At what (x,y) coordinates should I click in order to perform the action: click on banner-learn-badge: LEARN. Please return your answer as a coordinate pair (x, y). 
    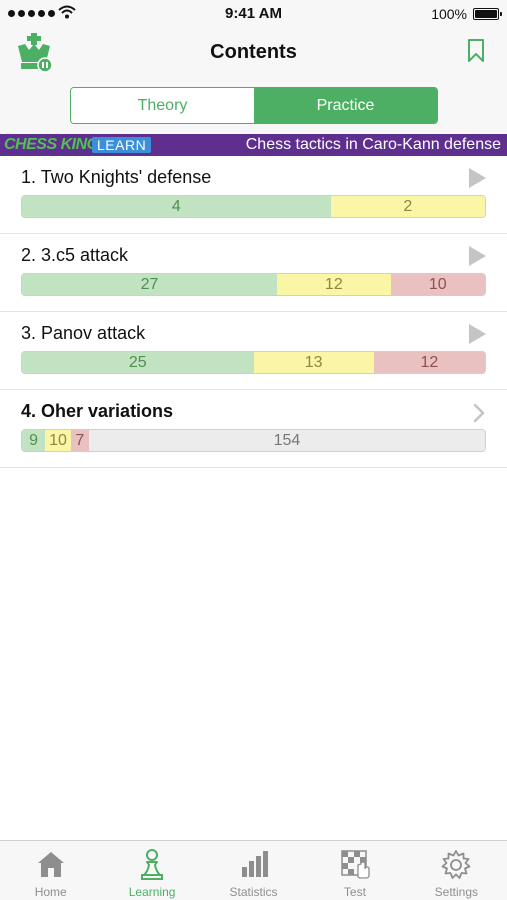
    Looking at the image, I should click on (122, 145).